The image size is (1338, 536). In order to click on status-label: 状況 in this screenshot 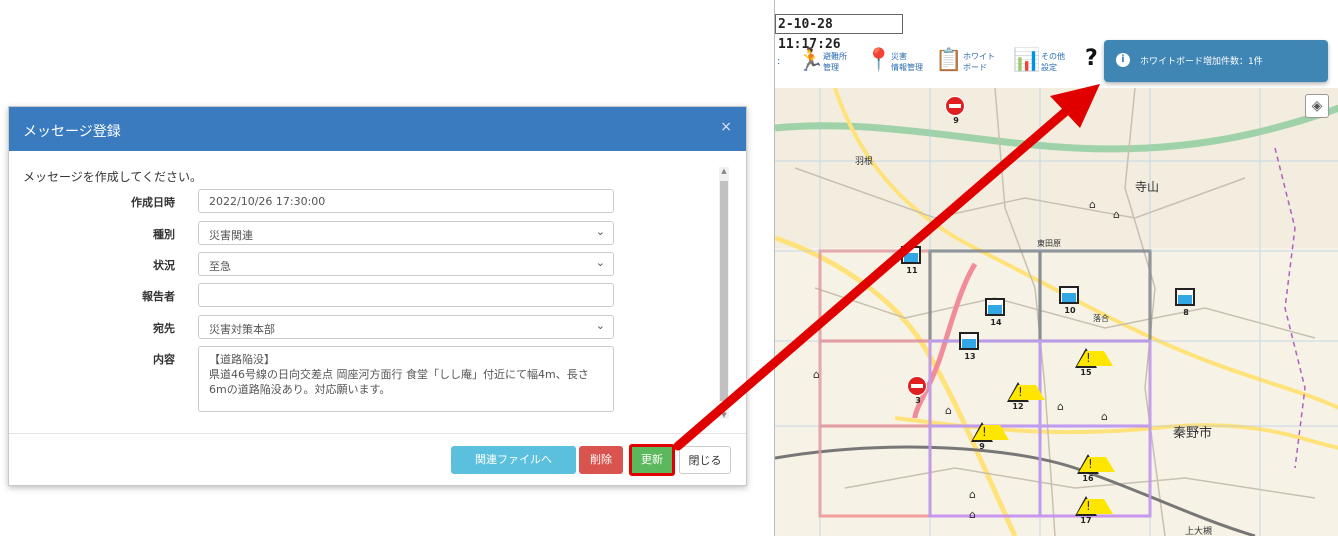, I will do `click(164, 265)`.